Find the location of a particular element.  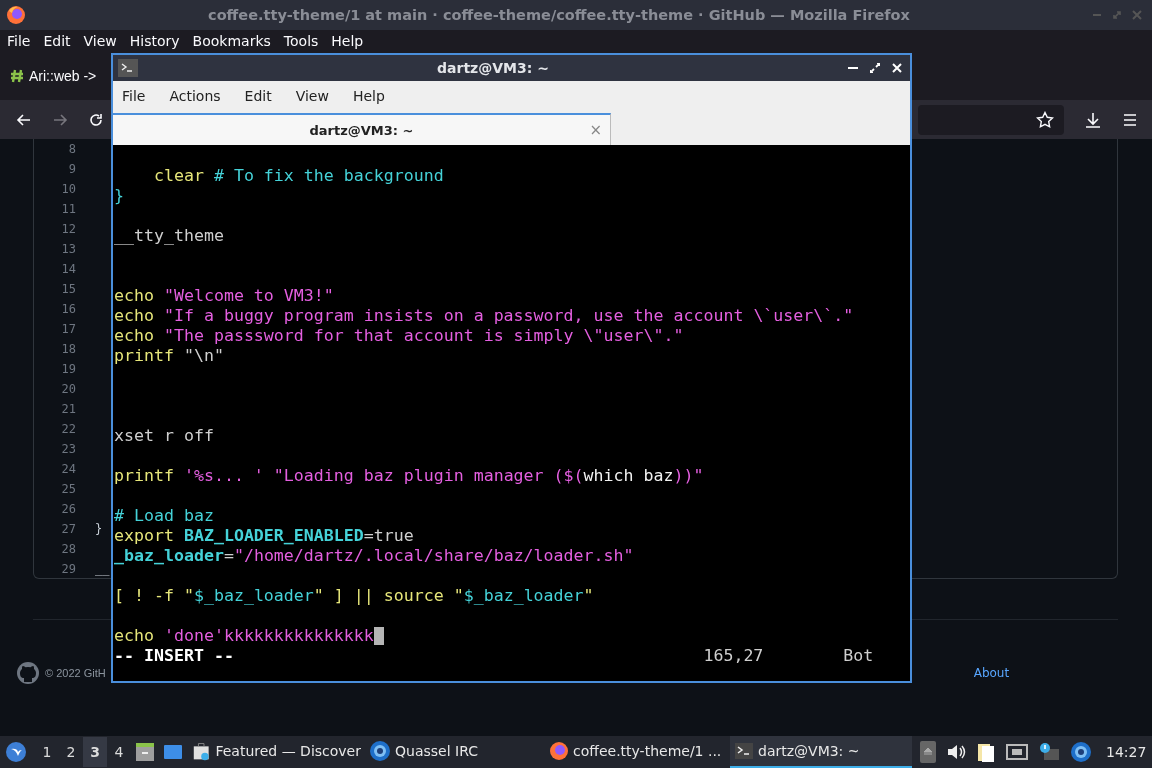

github-logo-icon is located at coordinates (28, 673).